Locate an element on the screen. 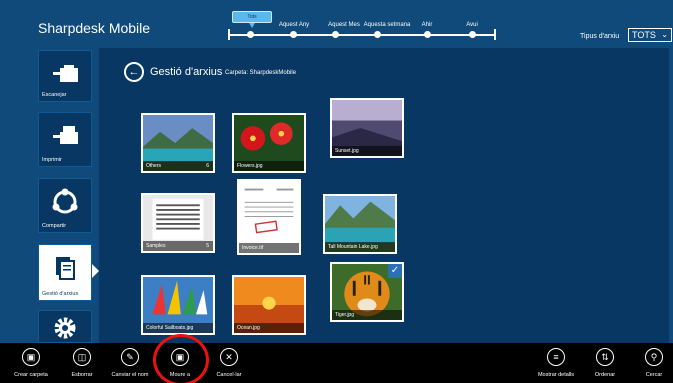 The image size is (673, 383). highlight-ring is located at coordinates (181, 358).